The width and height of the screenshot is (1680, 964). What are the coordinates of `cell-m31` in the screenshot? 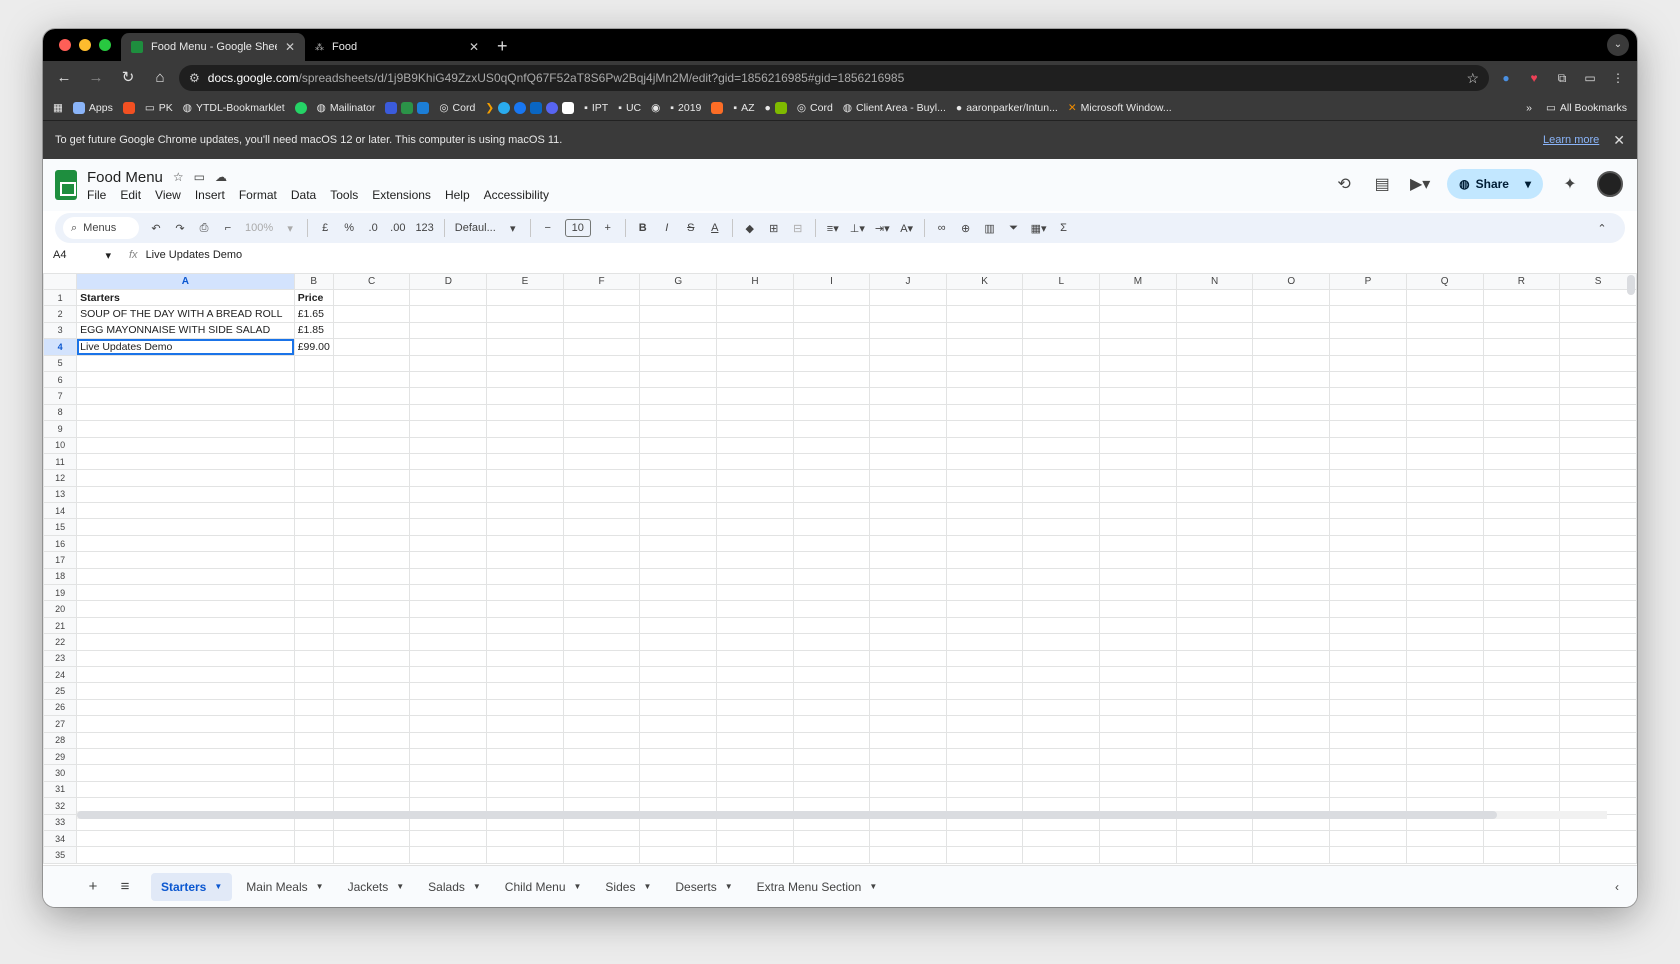 It's located at (1138, 789).